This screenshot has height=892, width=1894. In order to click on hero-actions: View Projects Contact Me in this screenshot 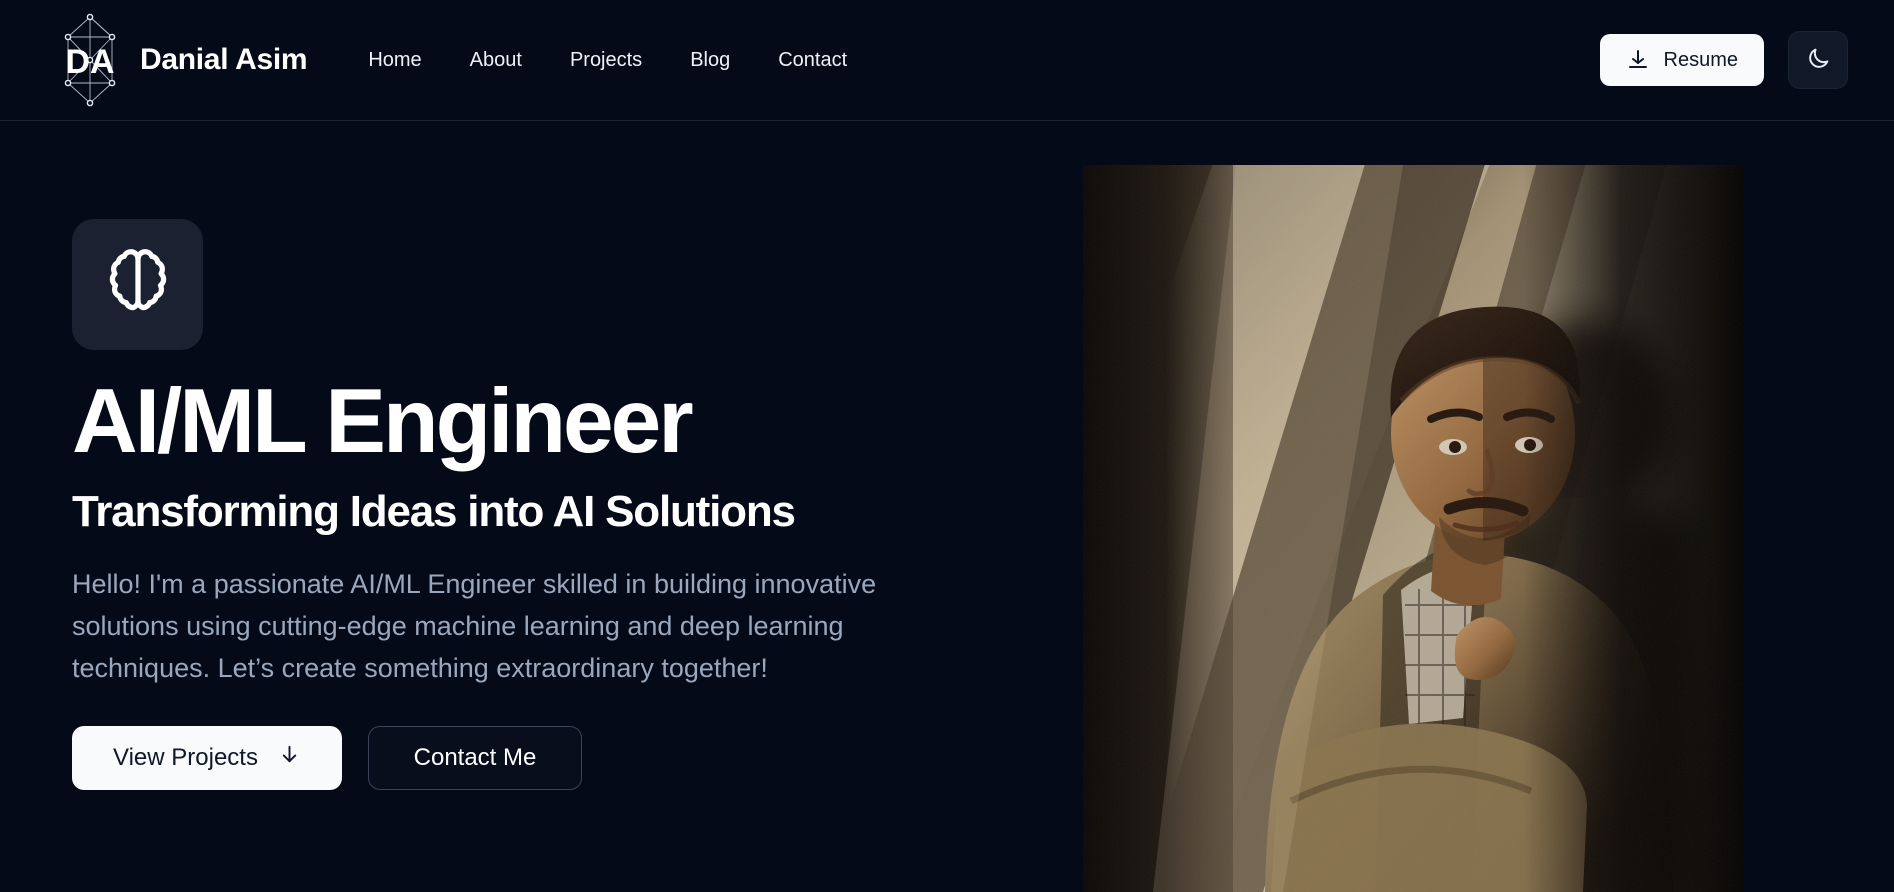, I will do `click(537, 757)`.